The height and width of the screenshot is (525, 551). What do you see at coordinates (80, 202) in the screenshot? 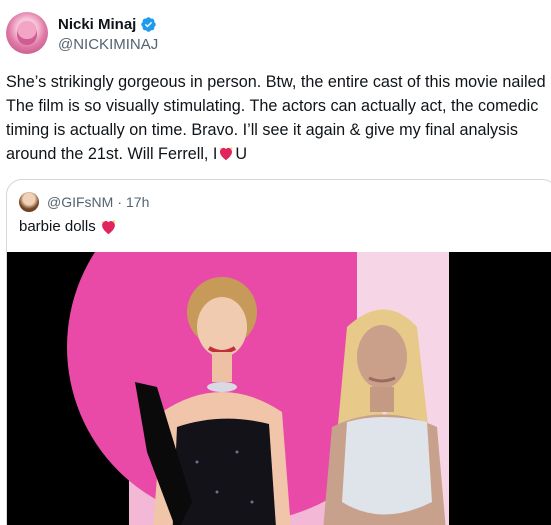
I see `quoted-handle: @GIFsNM` at bounding box center [80, 202].